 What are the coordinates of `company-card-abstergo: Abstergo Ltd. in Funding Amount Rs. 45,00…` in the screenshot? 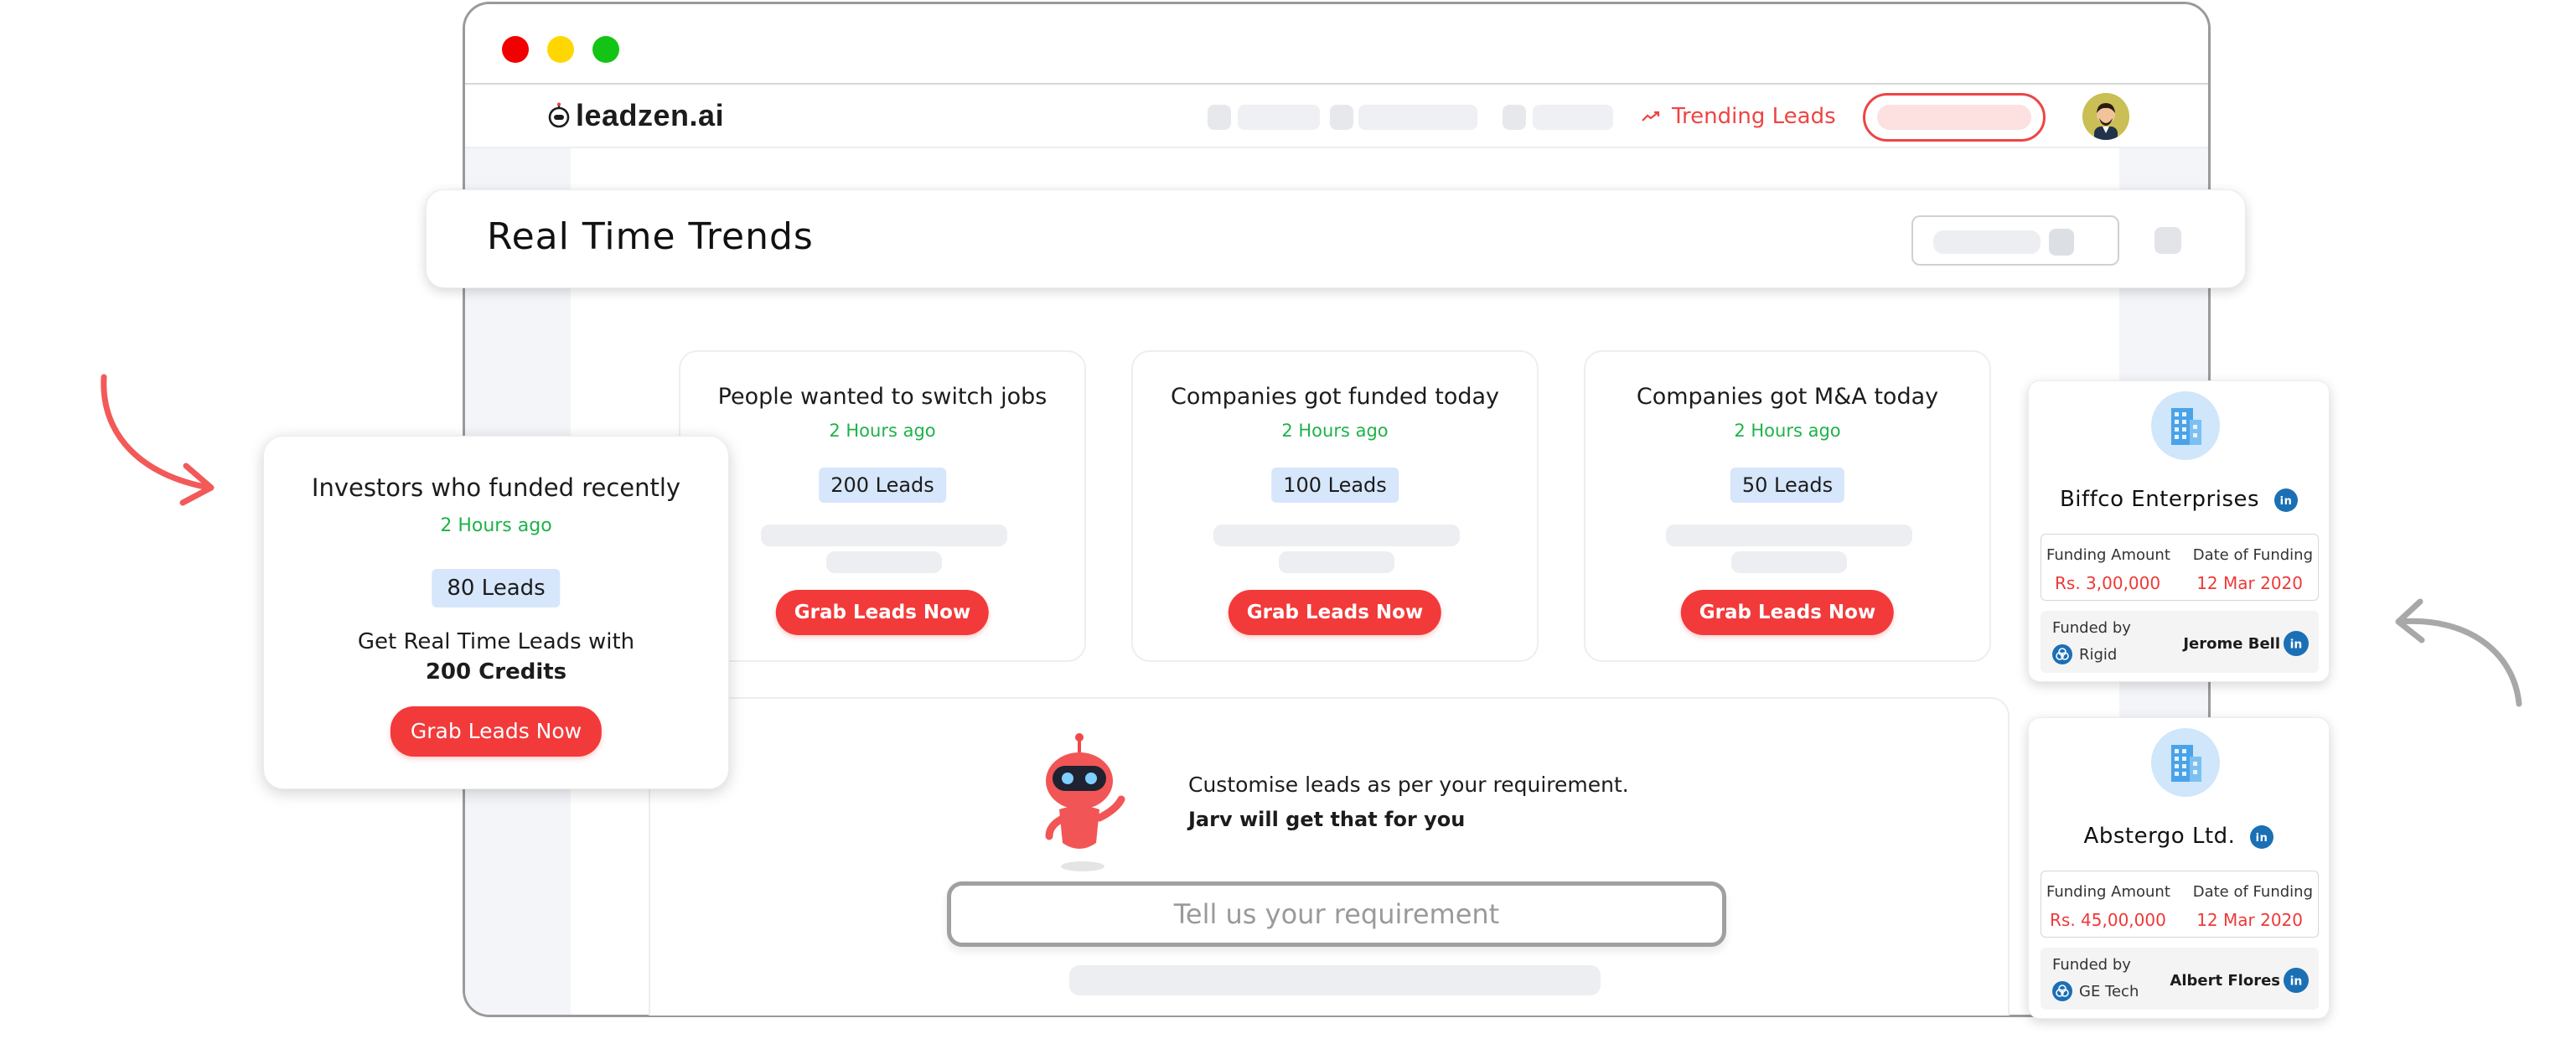 It's located at (2179, 868).